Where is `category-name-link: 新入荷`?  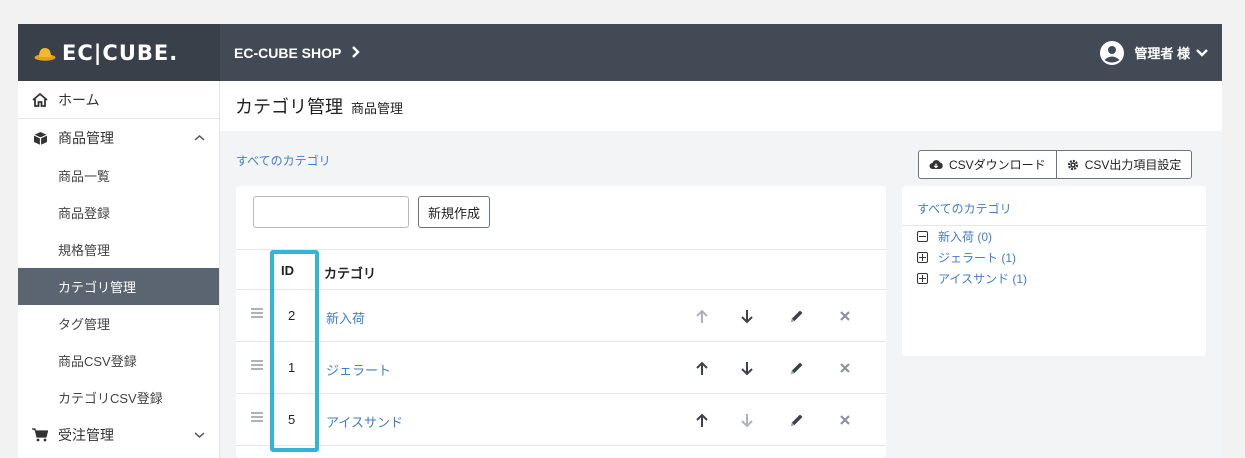
category-name-link: 新入荷 is located at coordinates (345, 317).